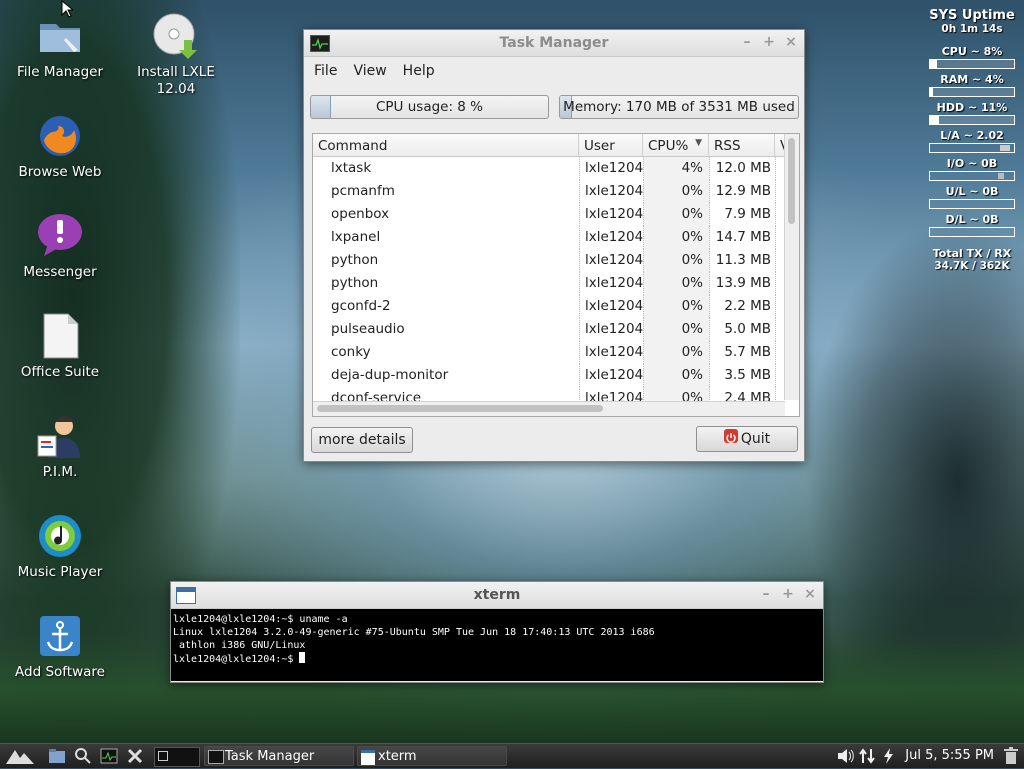 Image resolution: width=1024 pixels, height=769 pixels. Describe the element at coordinates (460, 408) in the screenshot. I see `horizontal-scroll-thumb` at that location.